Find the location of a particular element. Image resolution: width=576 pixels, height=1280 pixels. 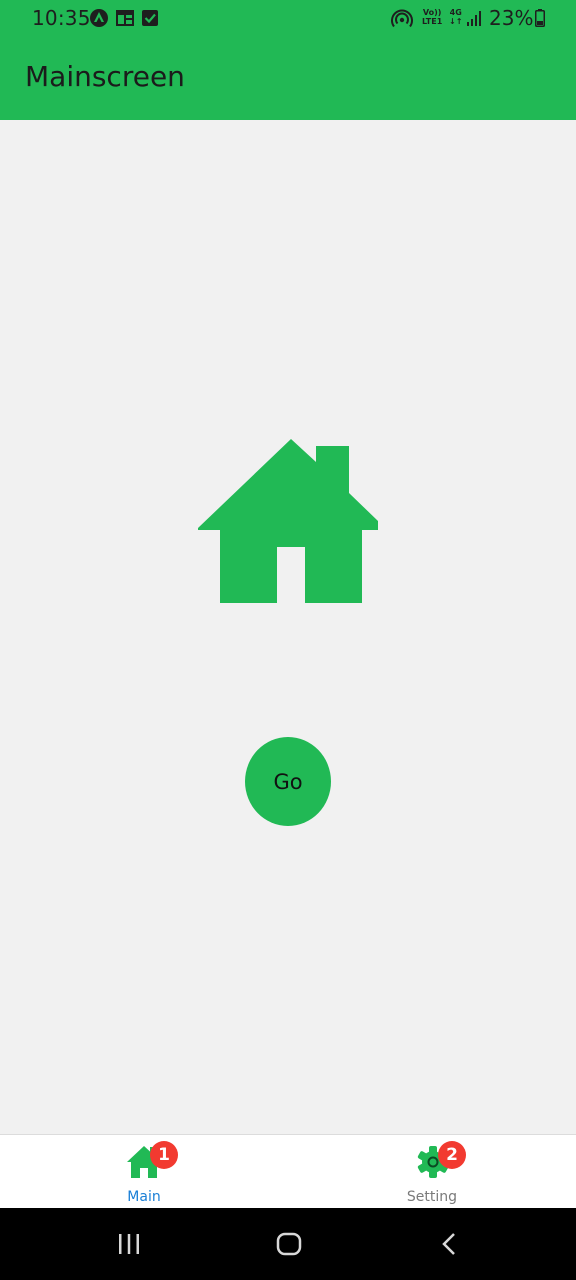

recents-icon is located at coordinates (129, 1246).